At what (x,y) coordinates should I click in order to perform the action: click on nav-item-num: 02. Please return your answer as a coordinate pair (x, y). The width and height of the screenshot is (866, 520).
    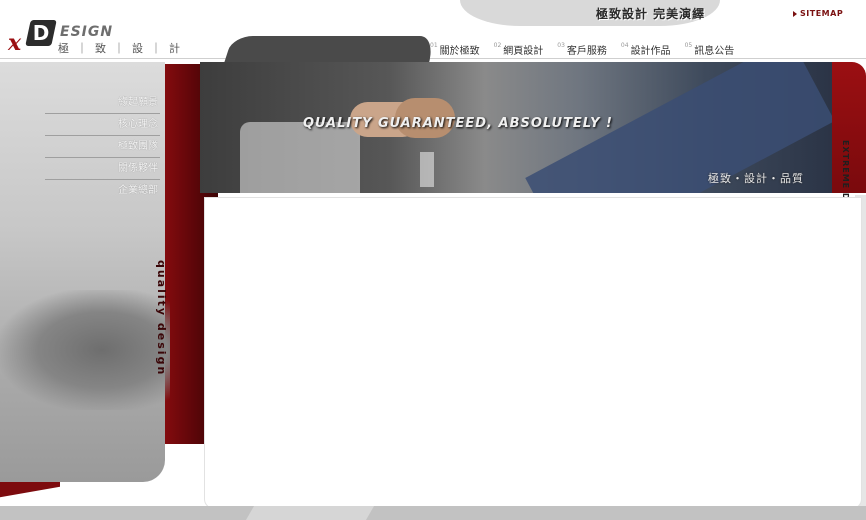
    Looking at the image, I should click on (497, 45).